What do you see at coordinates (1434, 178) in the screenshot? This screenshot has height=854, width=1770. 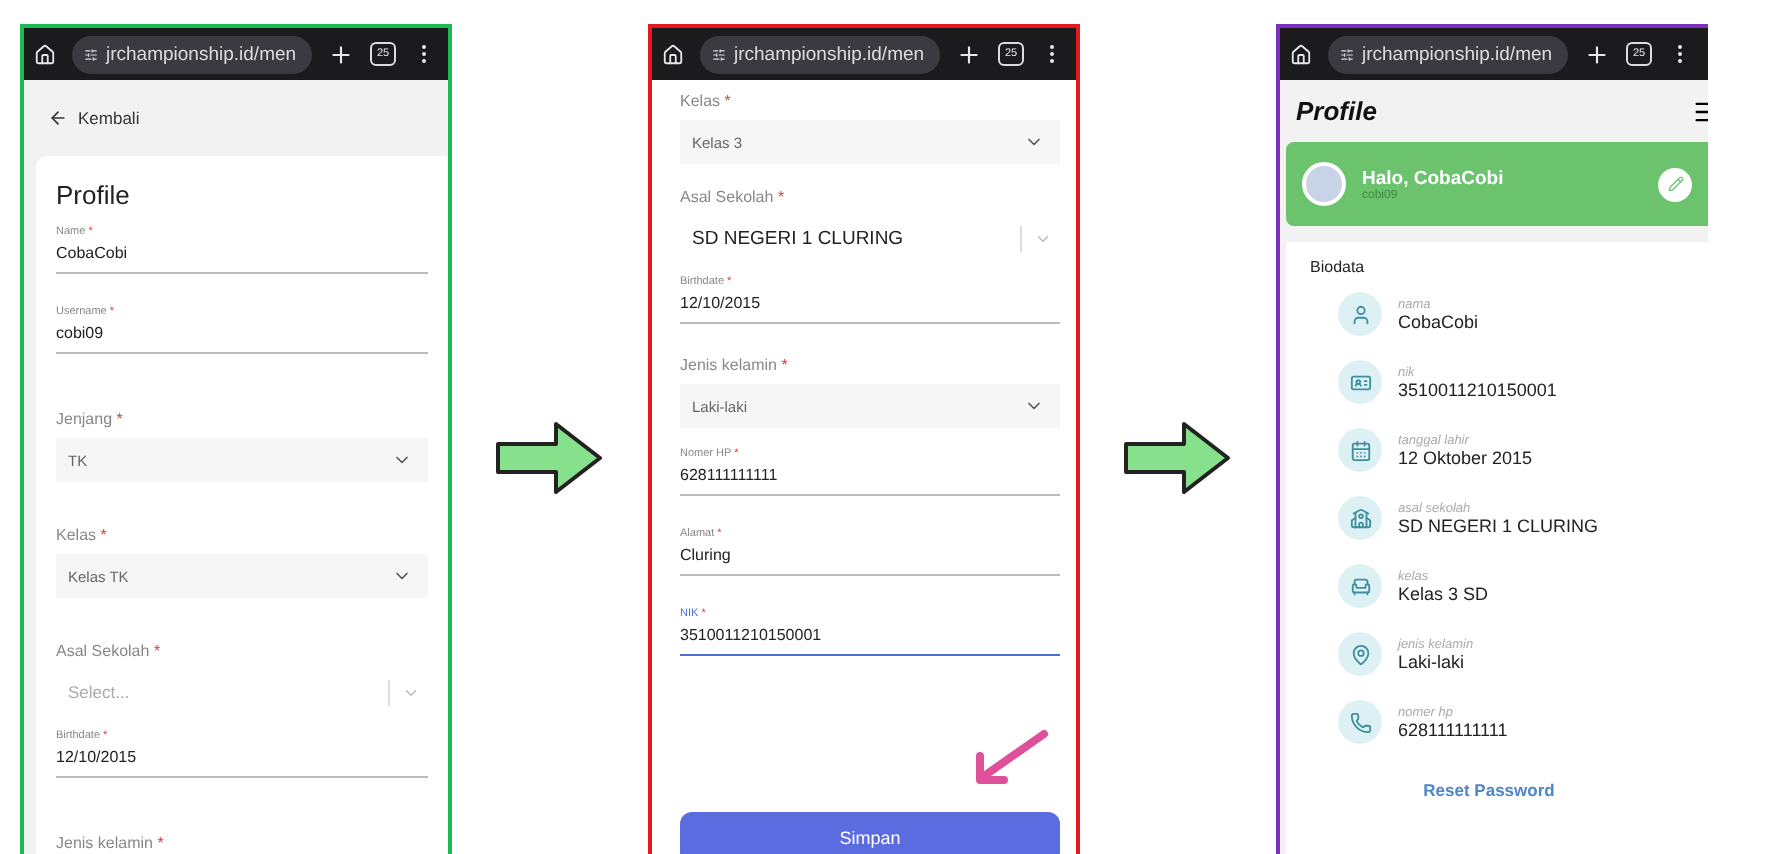 I see `greeting: Halo, CobaCobi` at bounding box center [1434, 178].